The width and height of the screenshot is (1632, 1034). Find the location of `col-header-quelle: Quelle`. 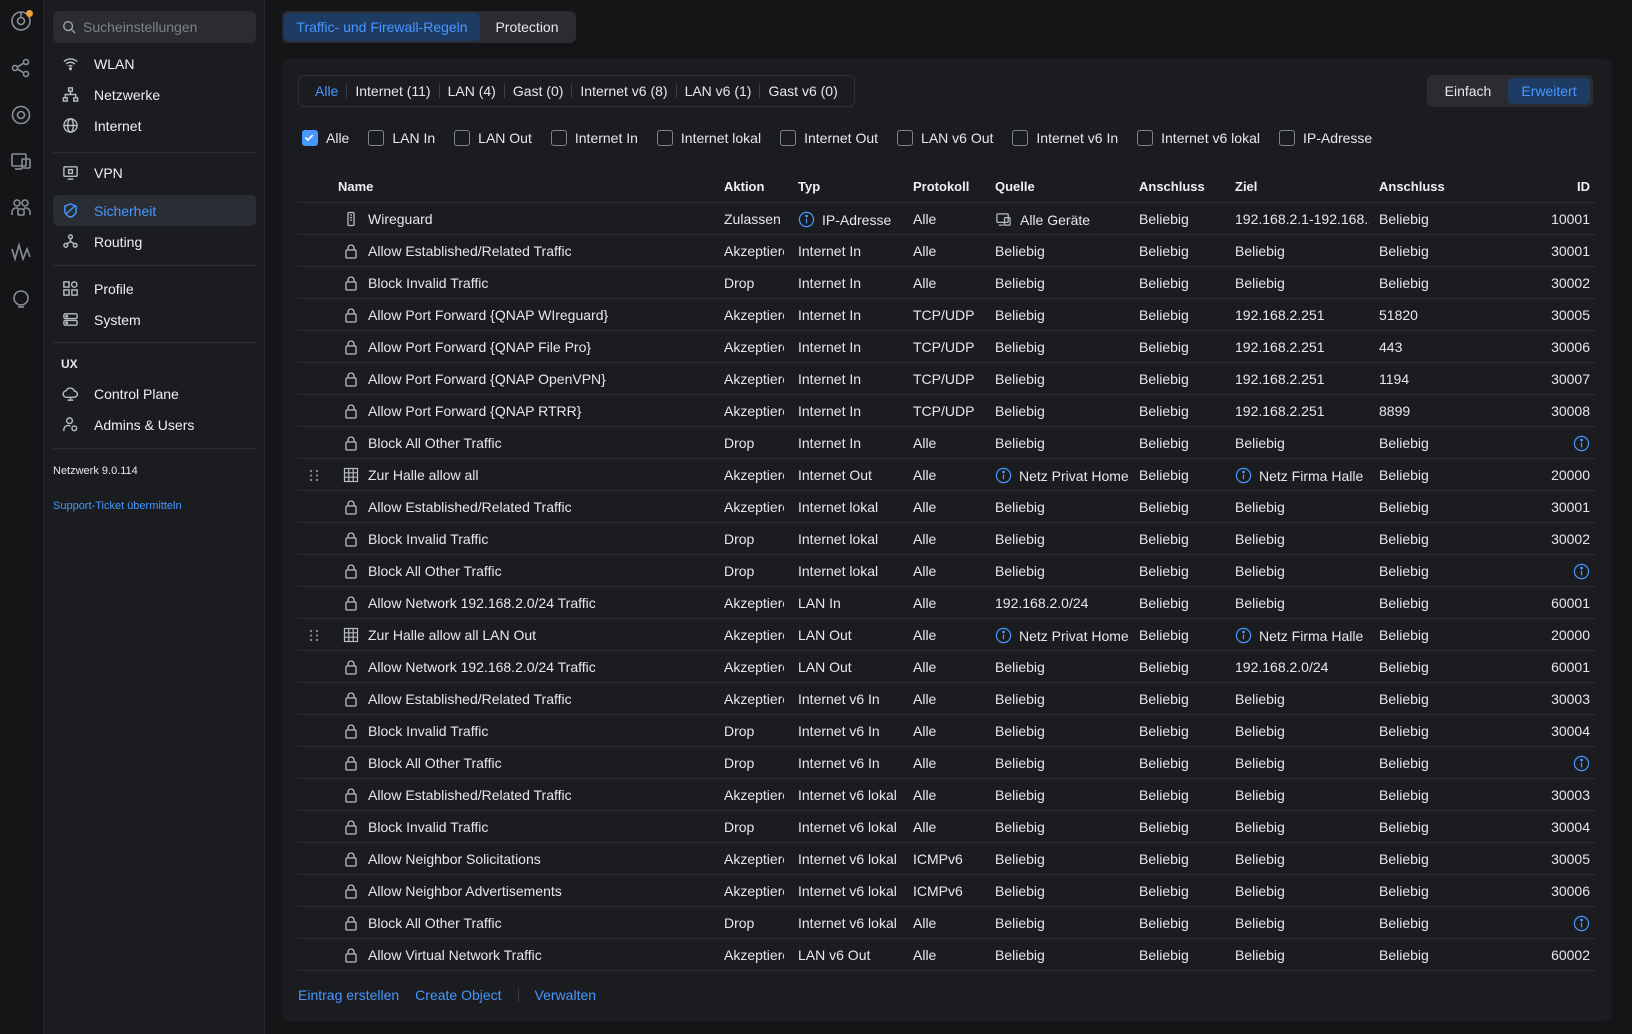

col-header-quelle: Quelle is located at coordinates (1015, 186).